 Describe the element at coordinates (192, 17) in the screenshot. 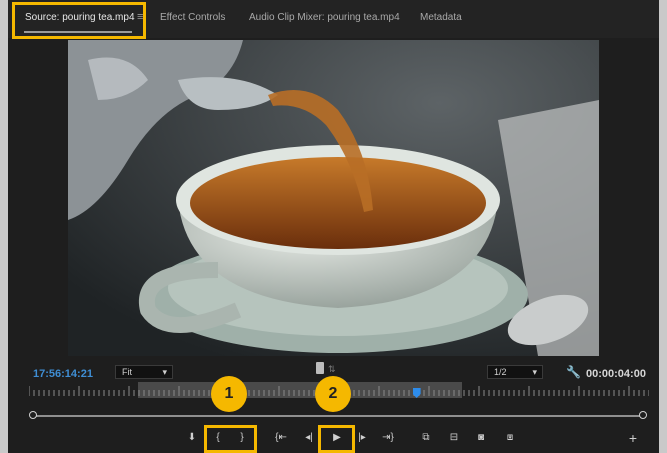

I see `tab-effect-controls: Effect Controls` at that location.